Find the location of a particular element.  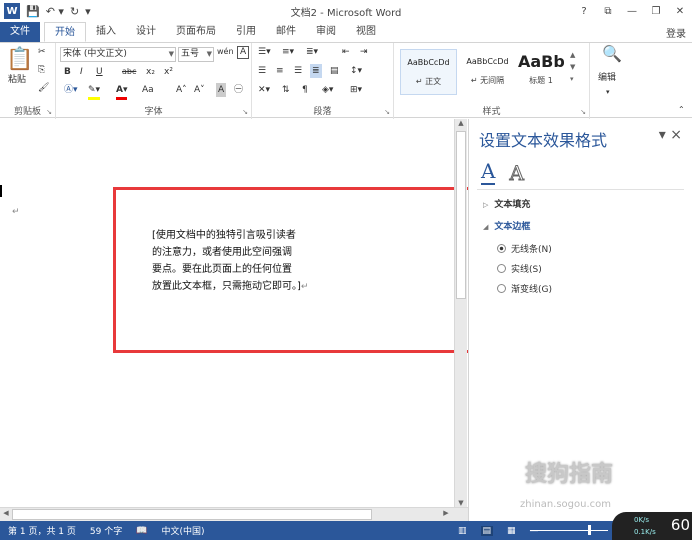

font-size-combo: 五号 ▼ is located at coordinates (196, 54).